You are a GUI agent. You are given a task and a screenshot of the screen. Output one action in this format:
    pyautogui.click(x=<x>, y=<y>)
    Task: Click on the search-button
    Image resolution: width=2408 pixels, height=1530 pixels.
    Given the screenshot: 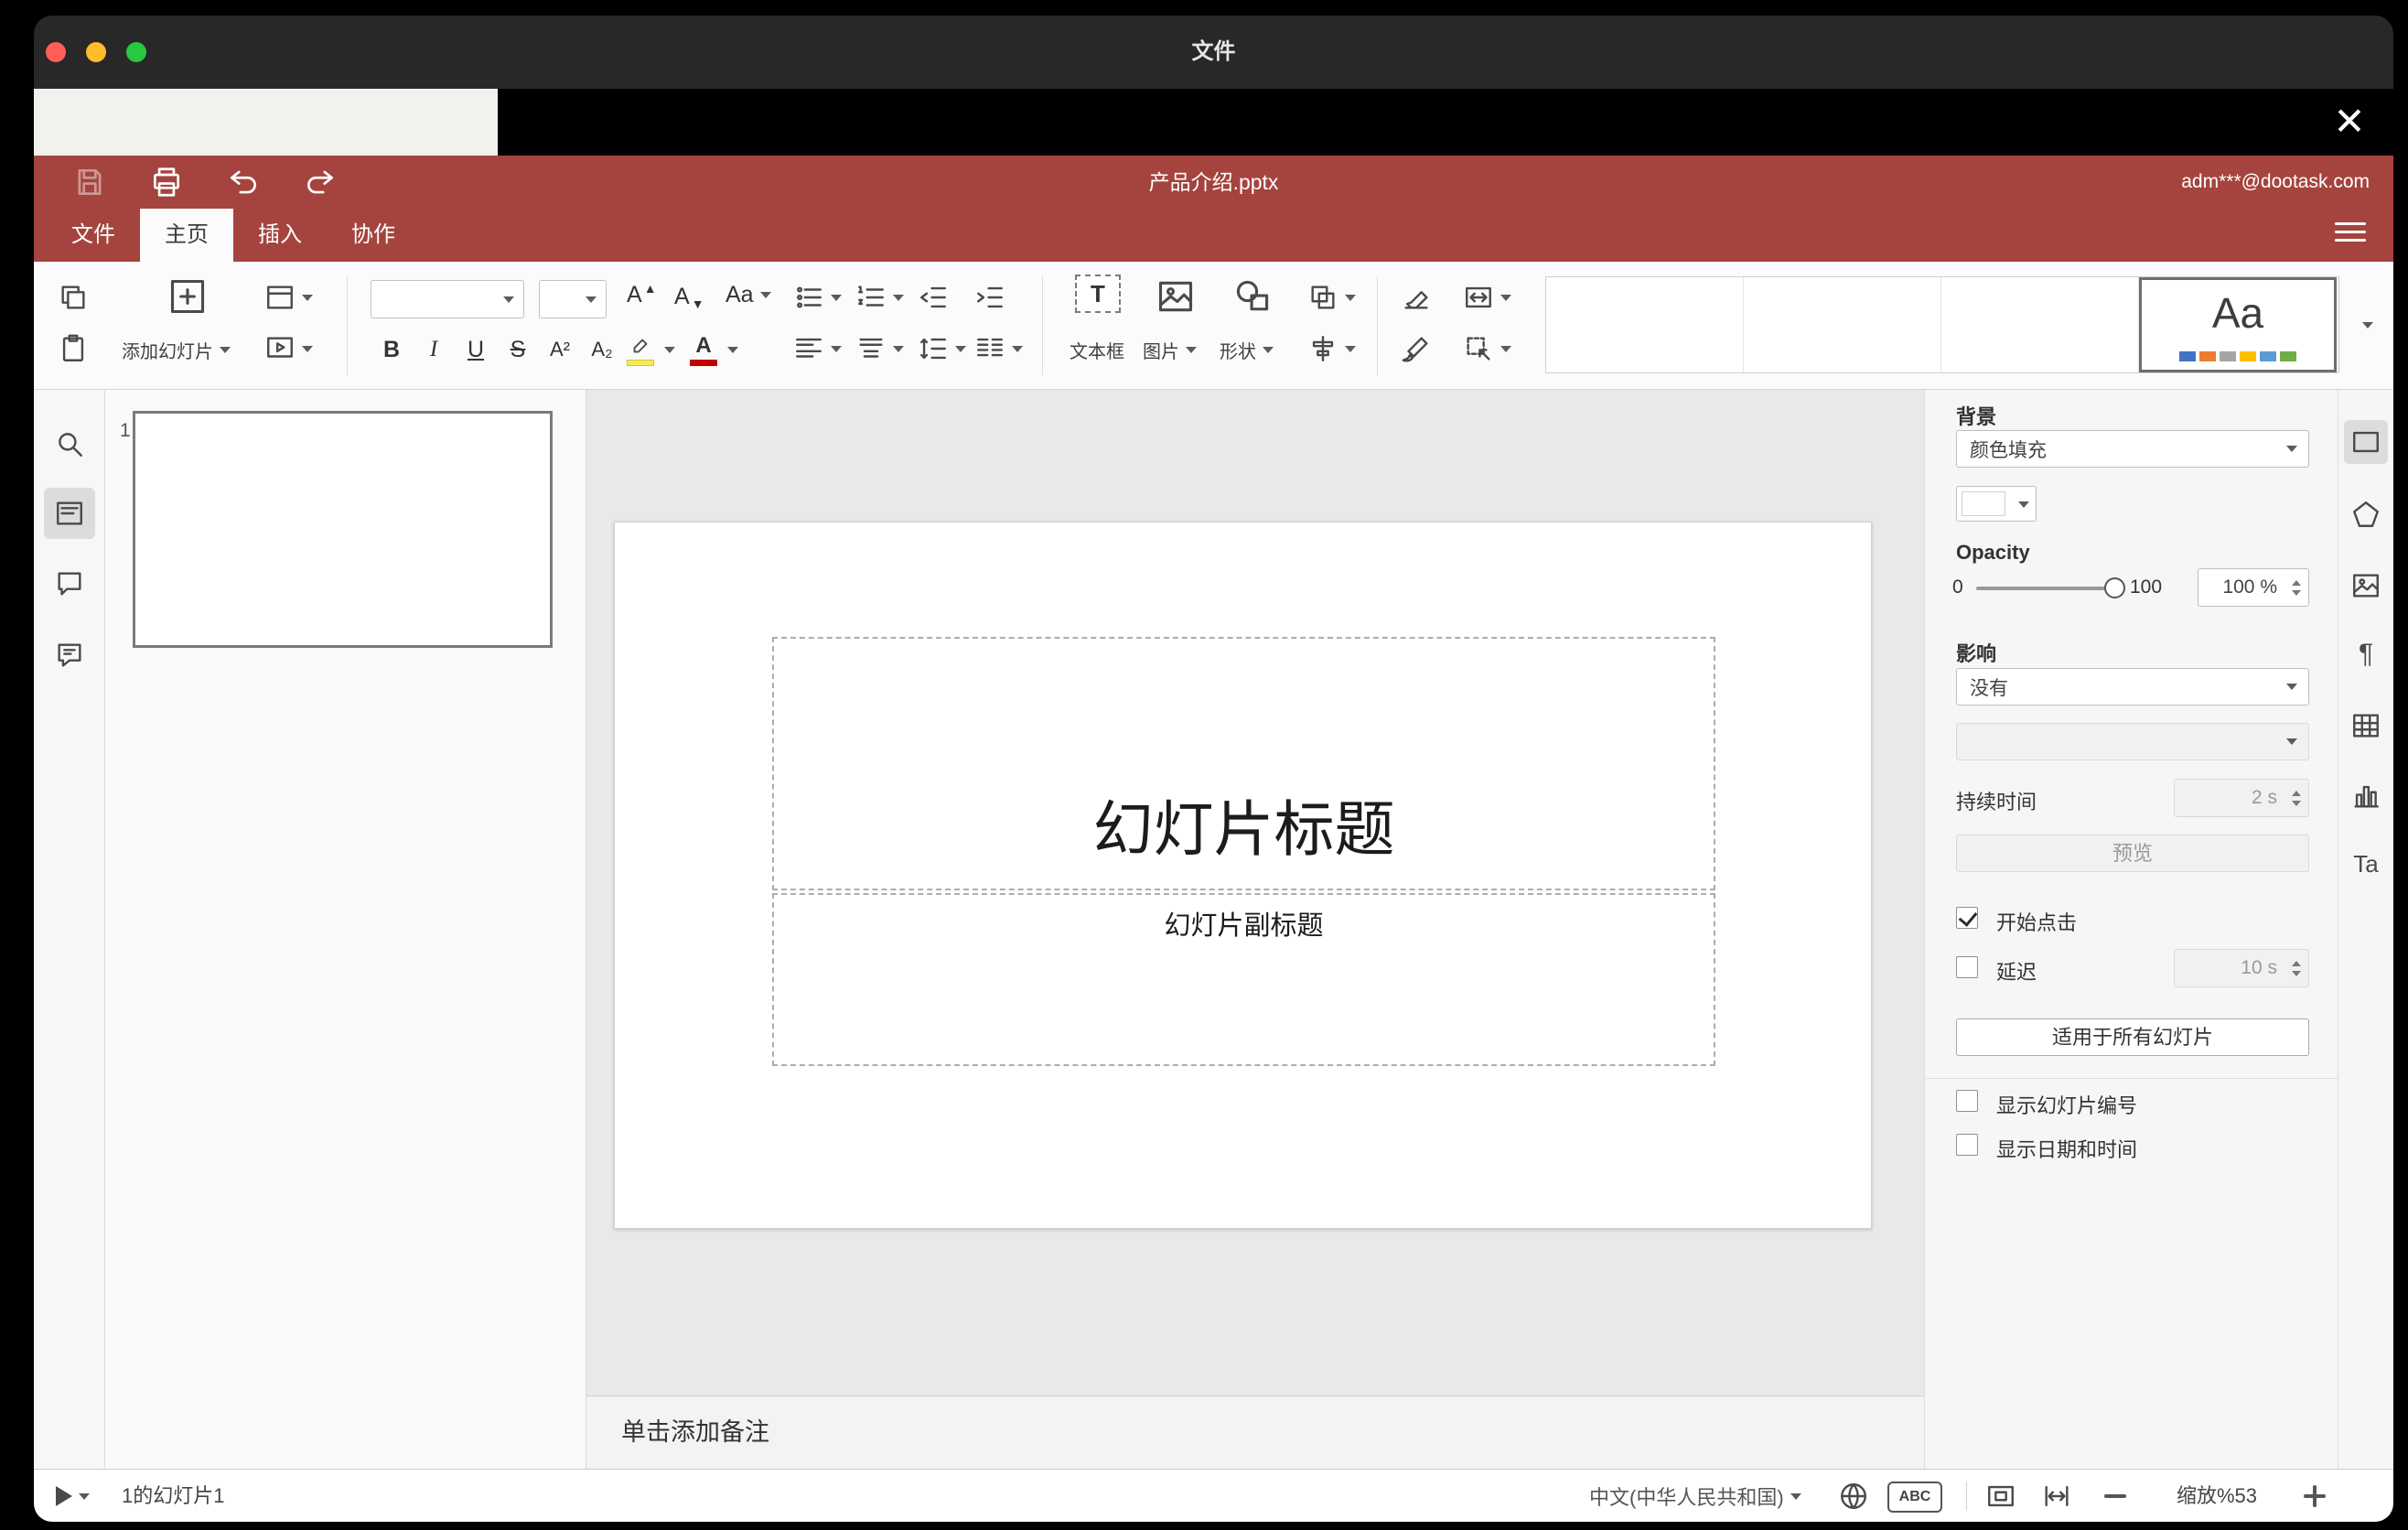 What is the action you would take?
    pyautogui.click(x=69, y=443)
    